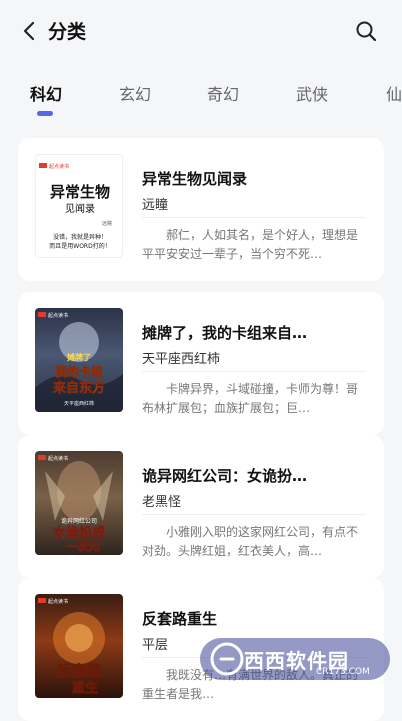  What do you see at coordinates (79, 671) in the screenshot?
I see `cover-title: 反套路` at bounding box center [79, 671].